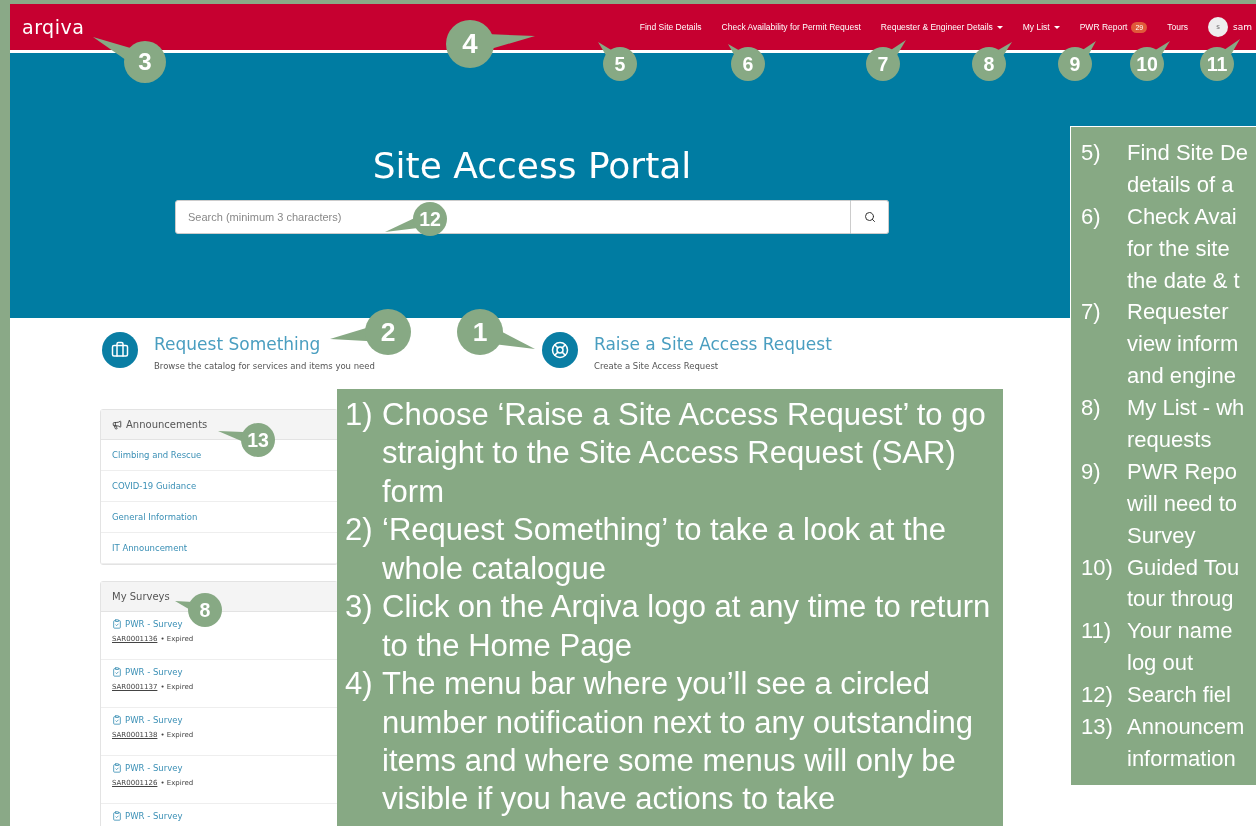  What do you see at coordinates (1177, 27) in the screenshot?
I see `nav-link: Tours` at bounding box center [1177, 27].